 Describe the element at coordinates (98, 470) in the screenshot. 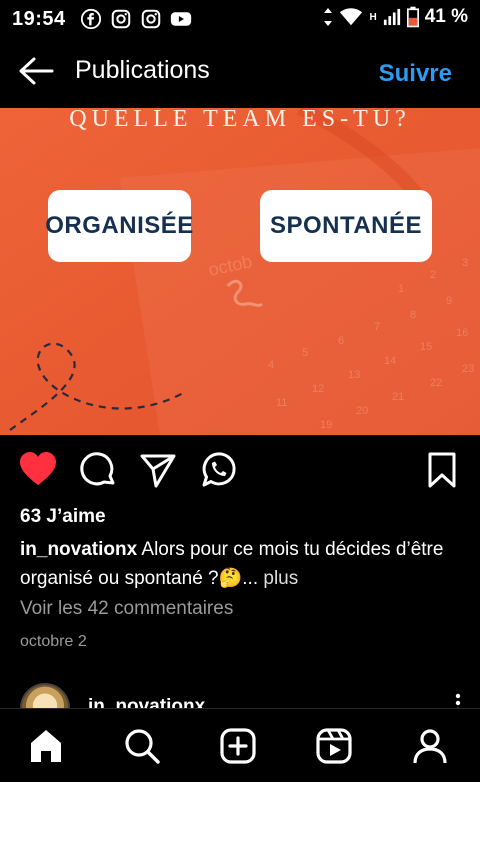

I see `comment-icon` at that location.